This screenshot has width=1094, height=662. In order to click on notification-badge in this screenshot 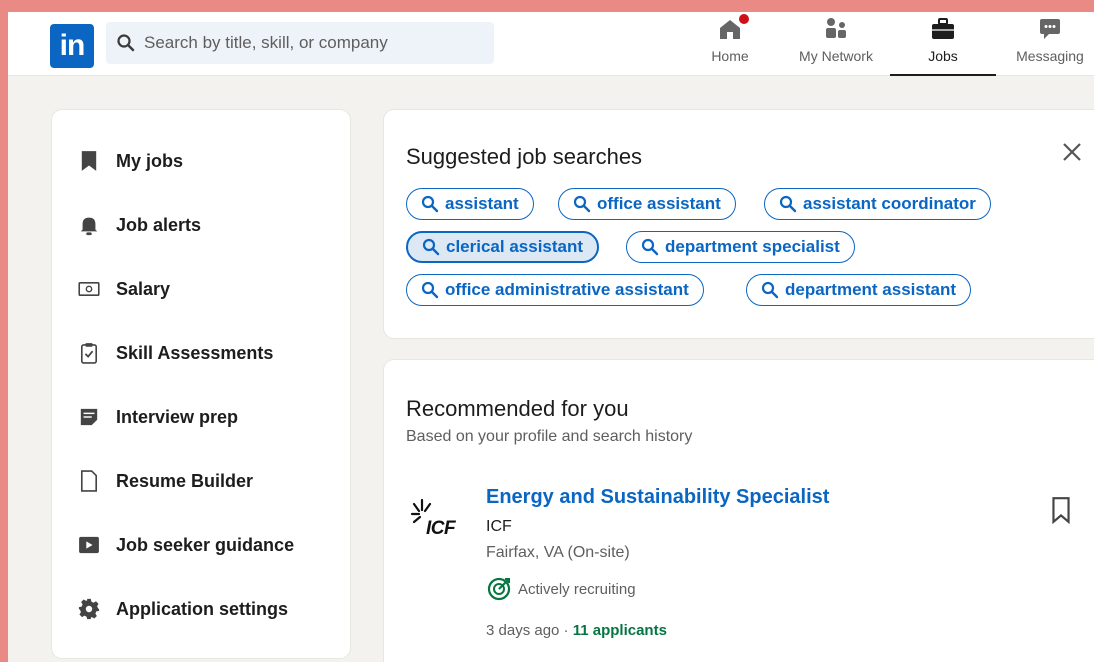, I will do `click(744, 19)`.